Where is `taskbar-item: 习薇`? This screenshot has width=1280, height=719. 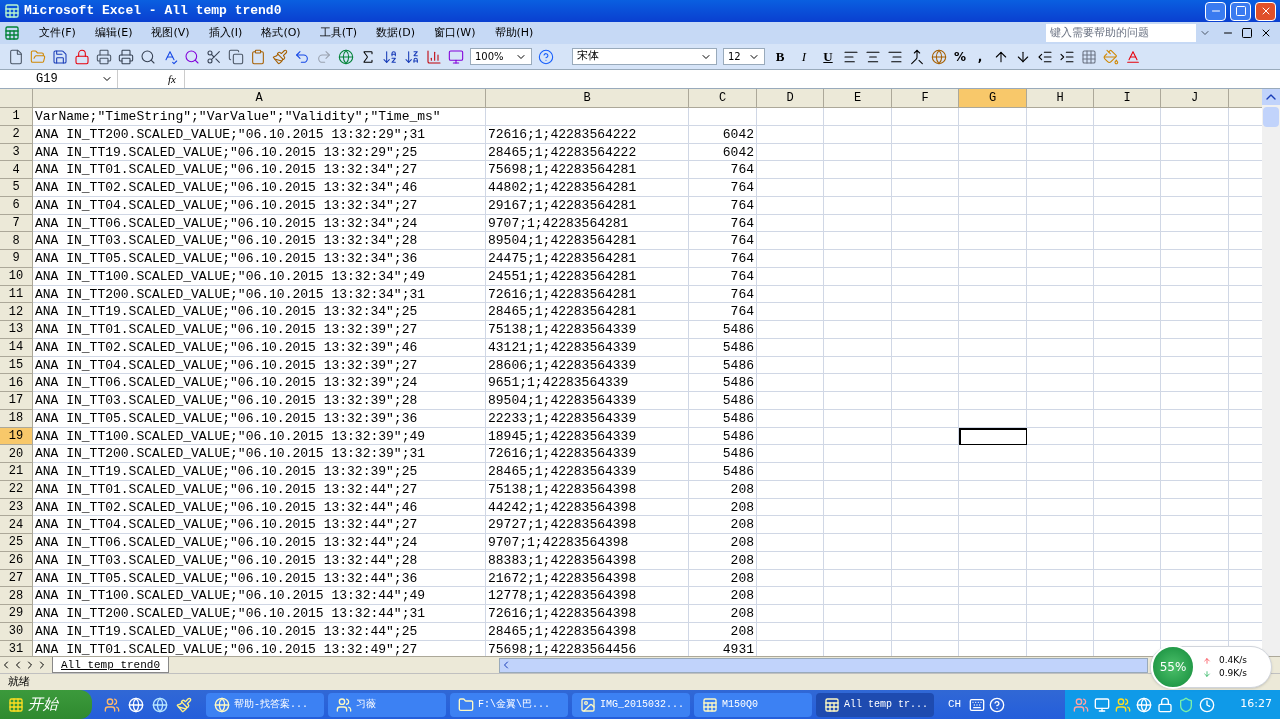
taskbar-item: 习薇 is located at coordinates (387, 704).